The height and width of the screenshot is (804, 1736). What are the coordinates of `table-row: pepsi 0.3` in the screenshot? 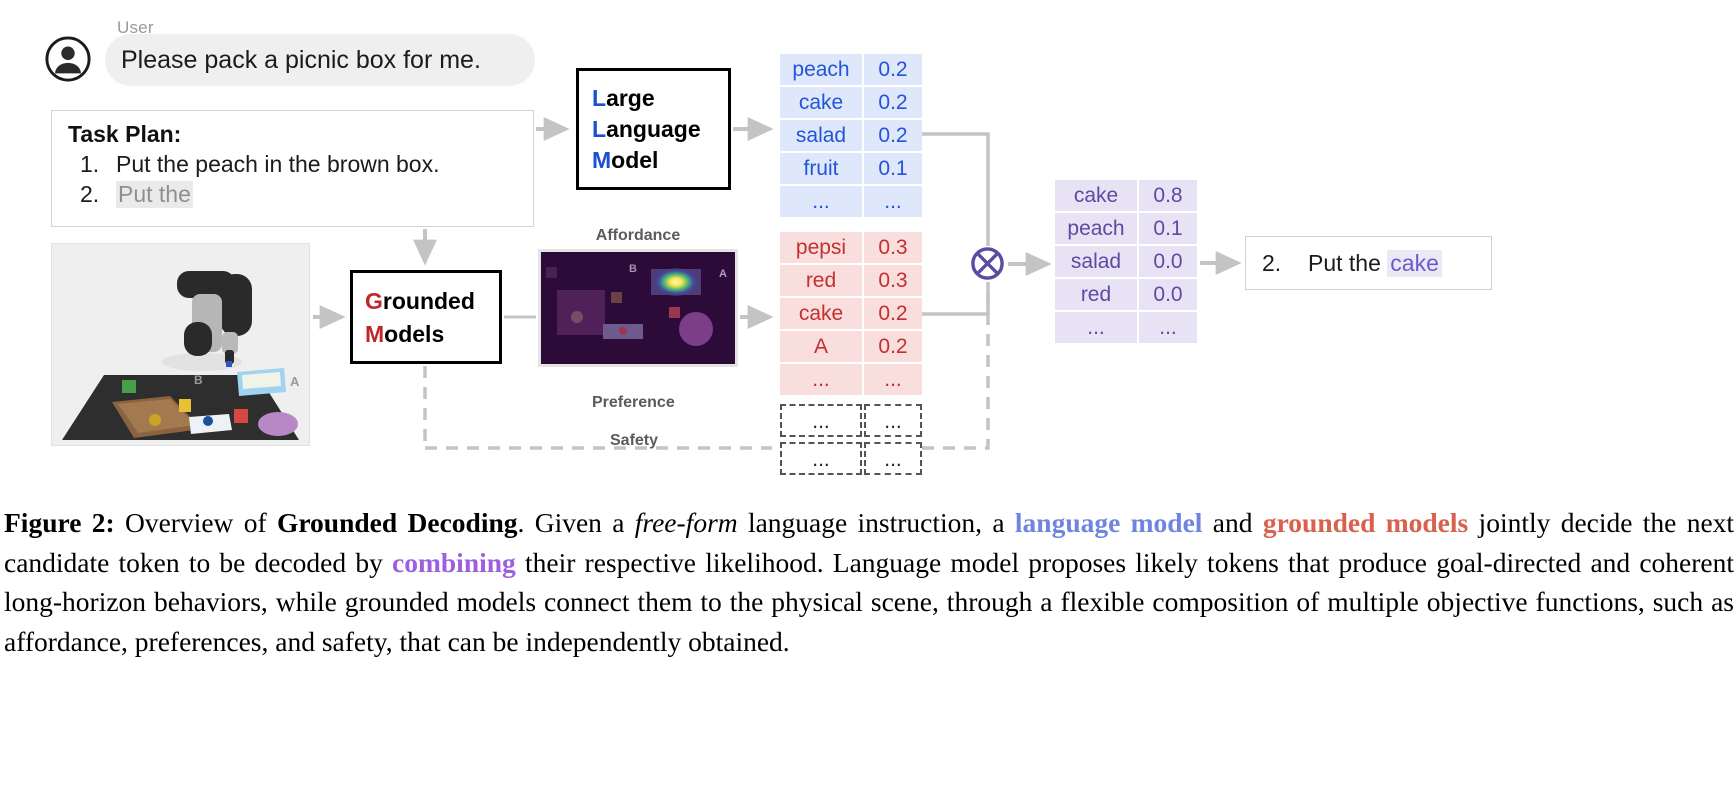 It's located at (851, 248).